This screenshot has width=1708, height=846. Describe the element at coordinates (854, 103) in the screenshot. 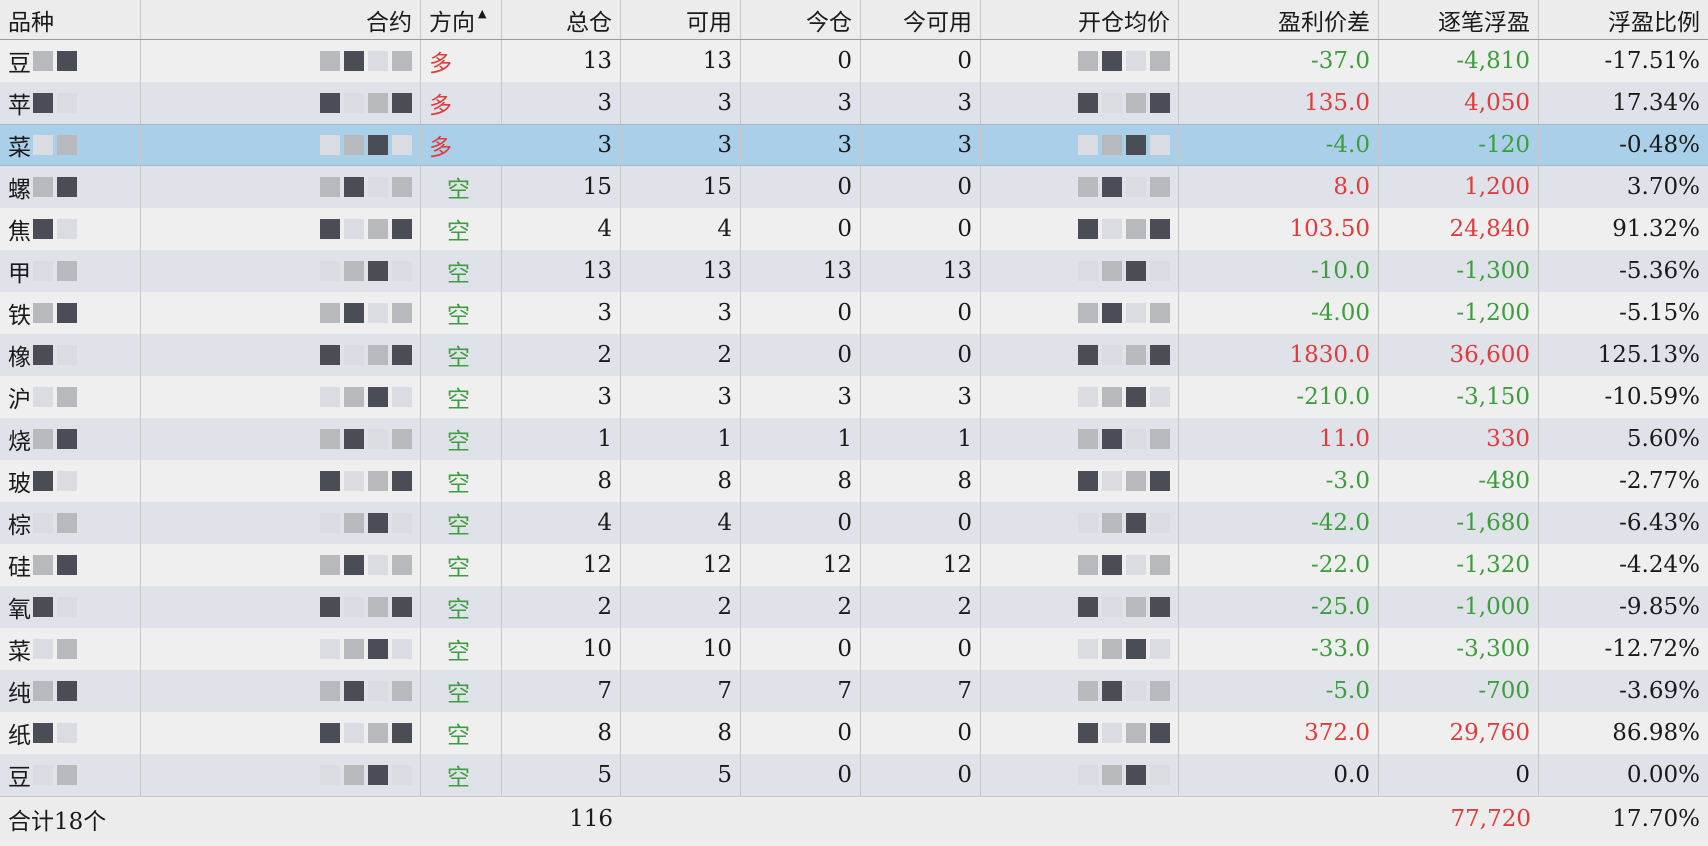

I see `table-row: 苹 多 3 3 3 3 135.0 4,050 17.34%` at that location.